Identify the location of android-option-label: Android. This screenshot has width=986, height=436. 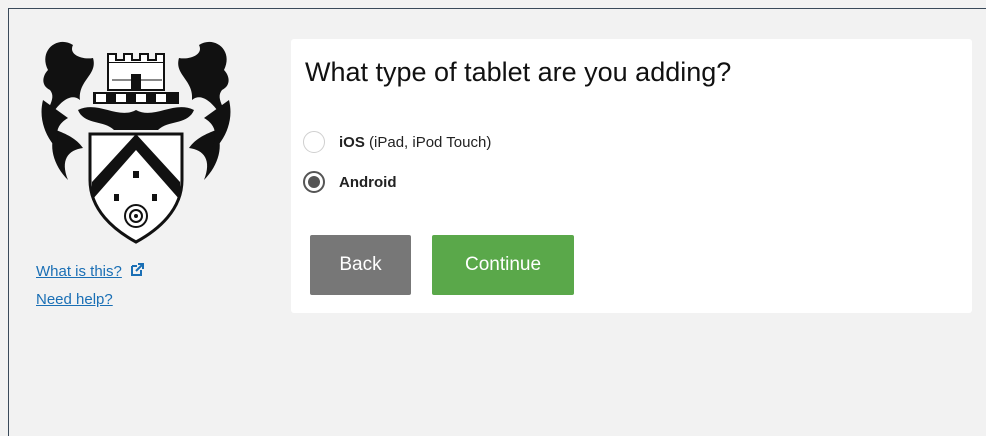
(368, 182).